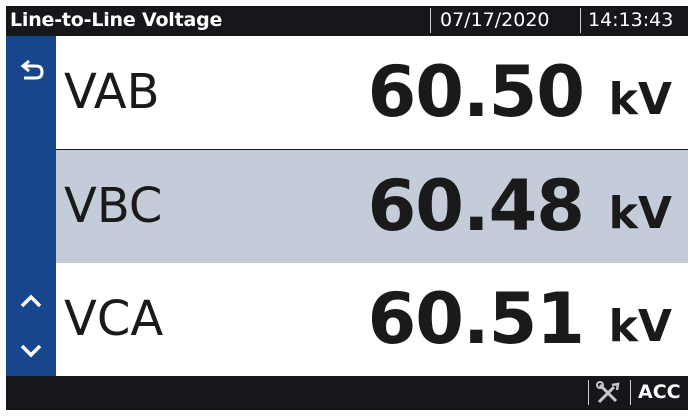 This screenshot has width=694, height=417. I want to click on measurement-value: 60.51, so click(476, 319).